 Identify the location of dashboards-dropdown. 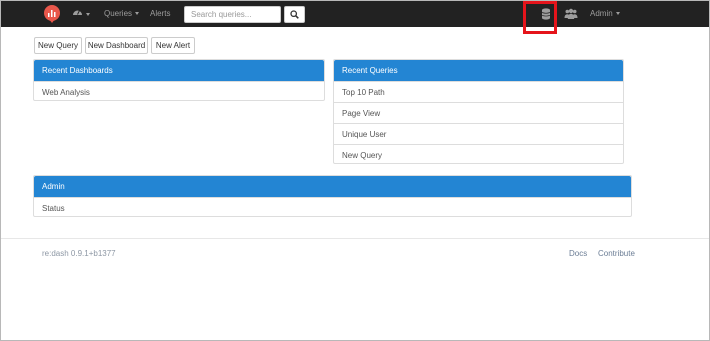
(81, 14).